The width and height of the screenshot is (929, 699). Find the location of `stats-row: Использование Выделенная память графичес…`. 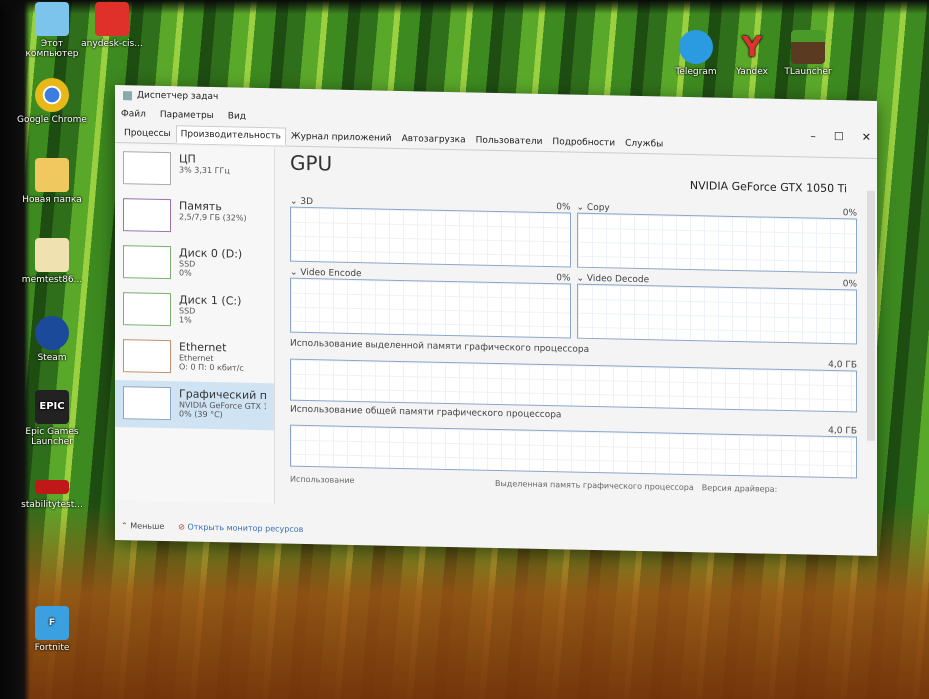

stats-row: Использование Выделенная память графичес… is located at coordinates (573, 485).